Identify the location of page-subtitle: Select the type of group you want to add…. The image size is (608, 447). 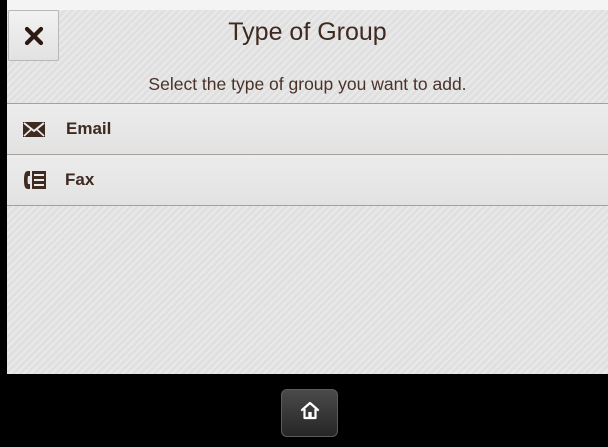
(307, 84).